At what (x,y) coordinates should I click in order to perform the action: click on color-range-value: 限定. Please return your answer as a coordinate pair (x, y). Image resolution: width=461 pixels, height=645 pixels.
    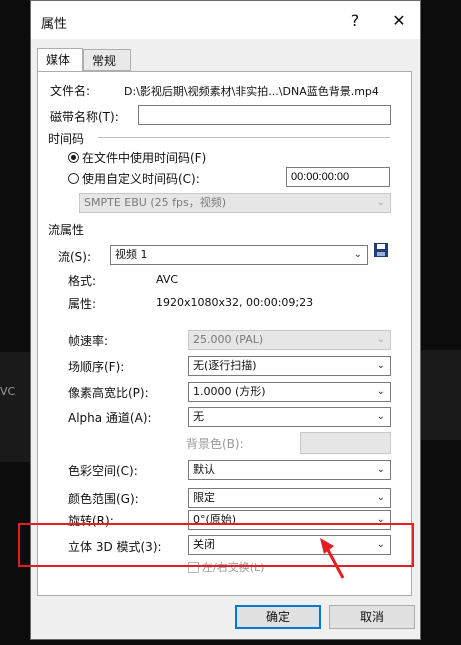
    Looking at the image, I should click on (204, 497).